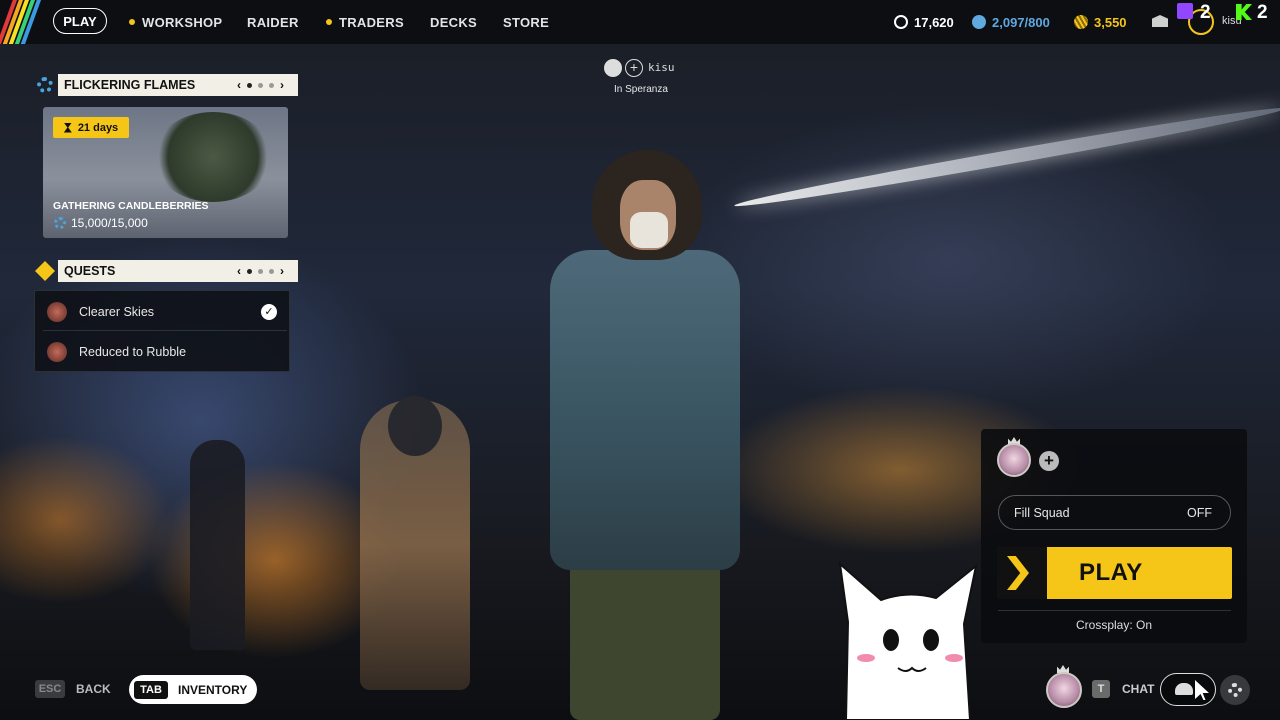  Describe the element at coordinates (217, 545) in the screenshot. I see `background-figure` at that location.